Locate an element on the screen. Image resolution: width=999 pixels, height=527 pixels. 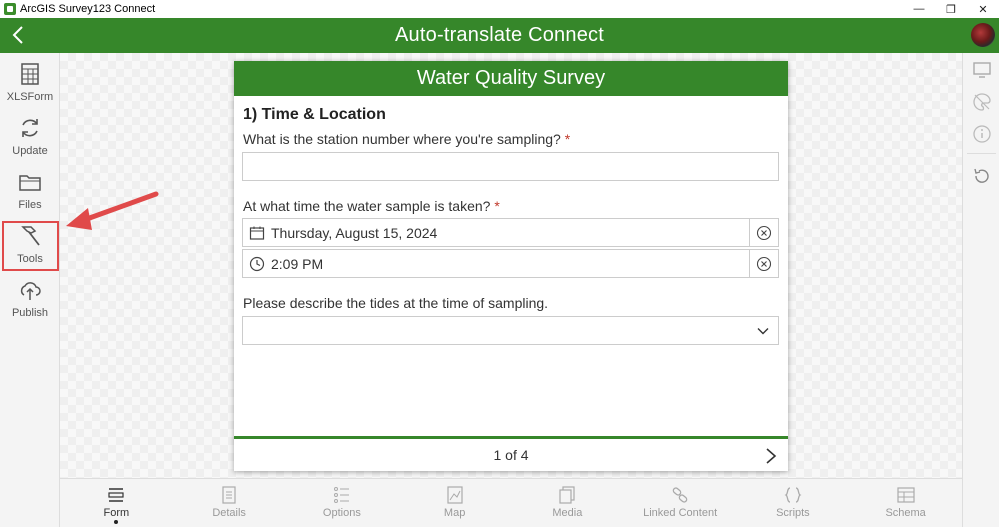
tab-form: Form is located at coordinates (116, 503).